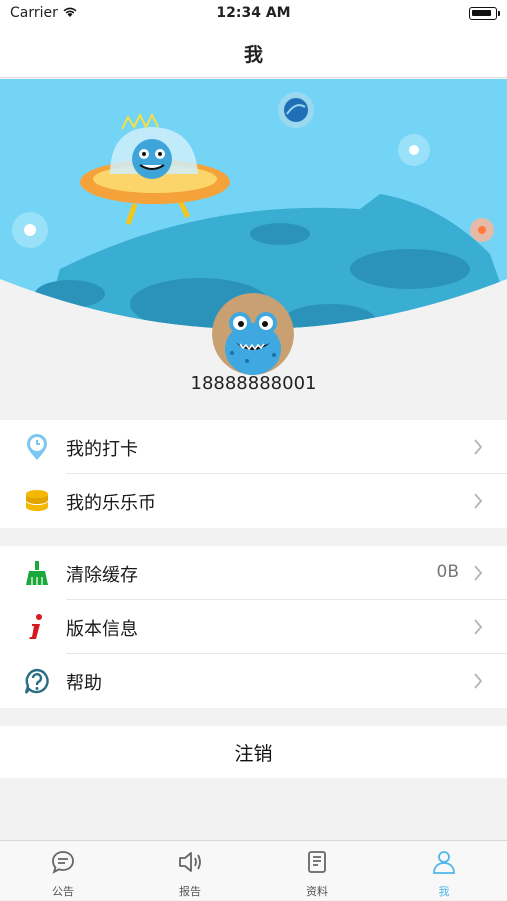 The height and width of the screenshot is (901, 507). Describe the element at coordinates (63, 862) in the screenshot. I see `chat-bubble-icon` at that location.